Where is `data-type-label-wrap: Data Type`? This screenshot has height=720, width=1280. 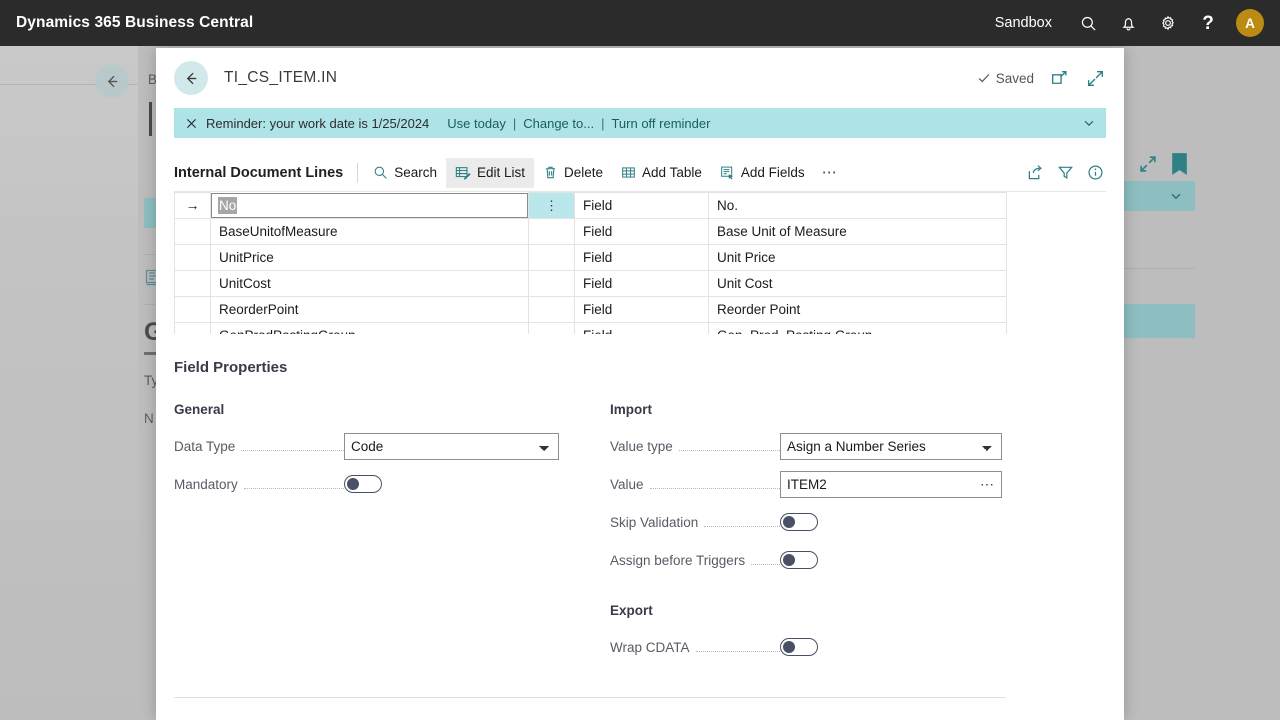
data-type-label-wrap: Data Type is located at coordinates (259, 446).